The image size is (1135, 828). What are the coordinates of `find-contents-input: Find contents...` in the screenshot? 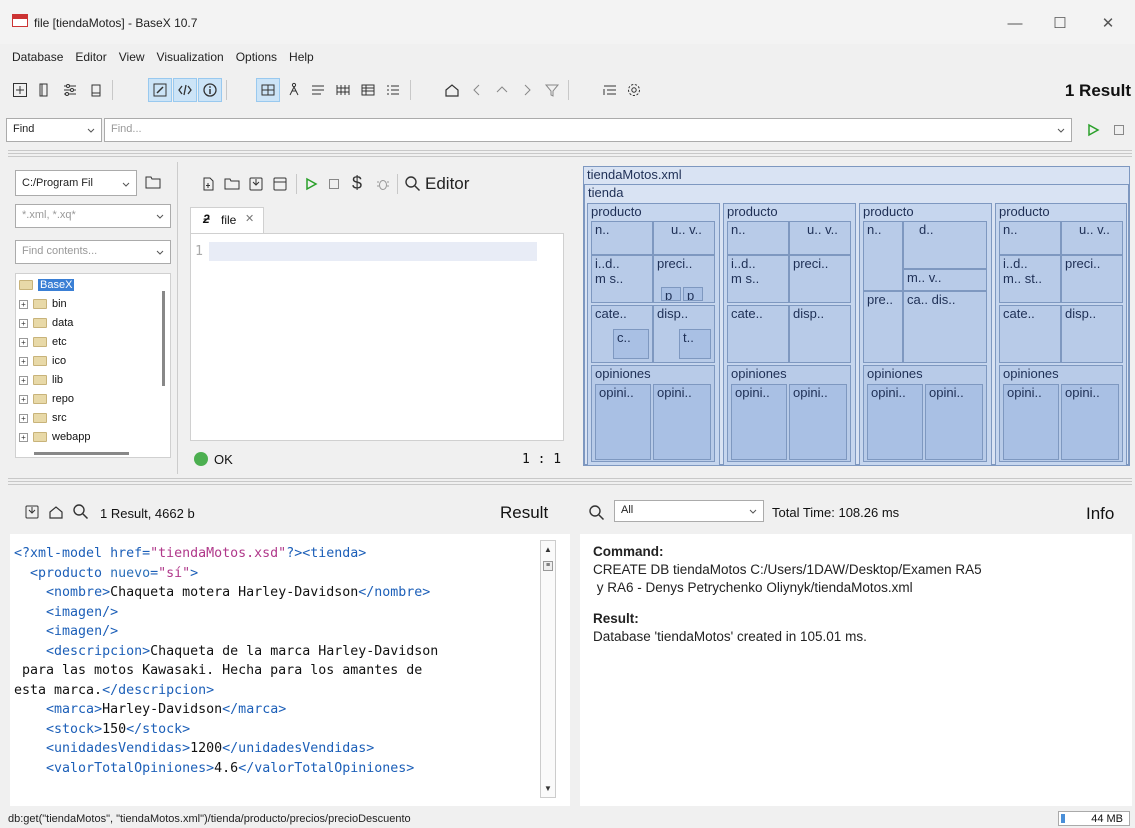 It's located at (93, 252).